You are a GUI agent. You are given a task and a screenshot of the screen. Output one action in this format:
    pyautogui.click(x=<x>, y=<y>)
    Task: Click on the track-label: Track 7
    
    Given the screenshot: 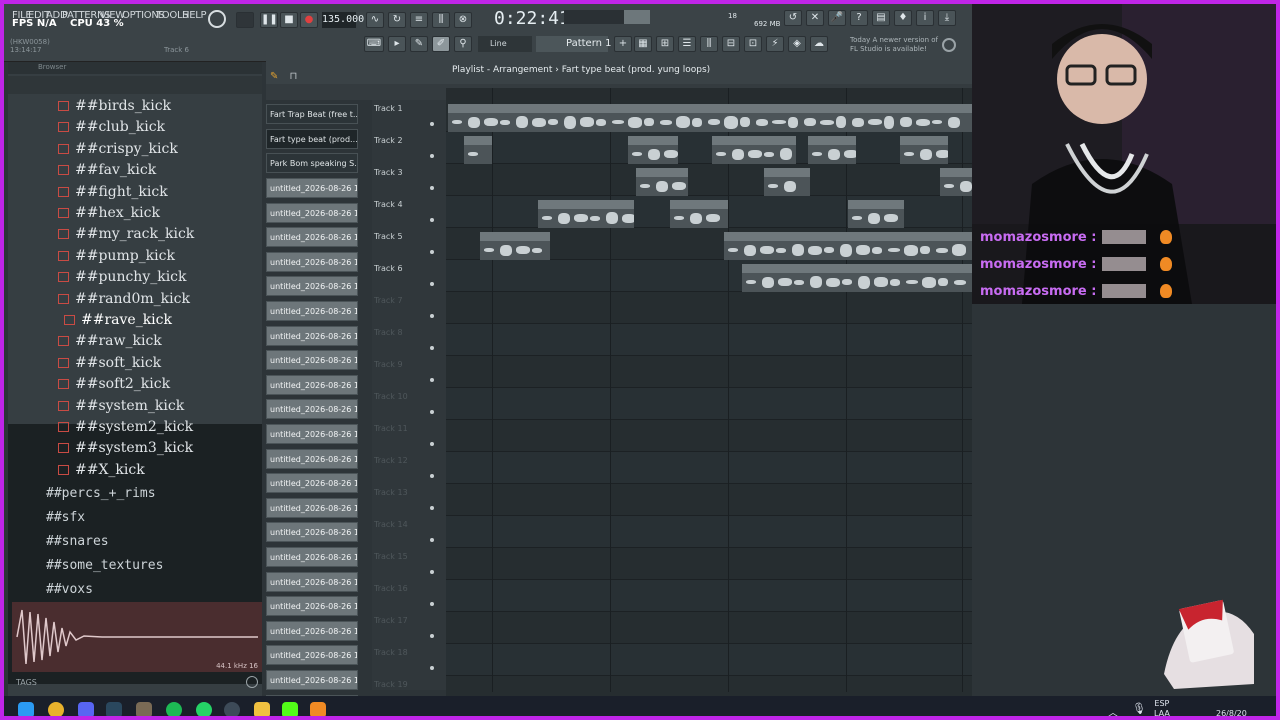 What is the action you would take?
    pyautogui.click(x=388, y=300)
    